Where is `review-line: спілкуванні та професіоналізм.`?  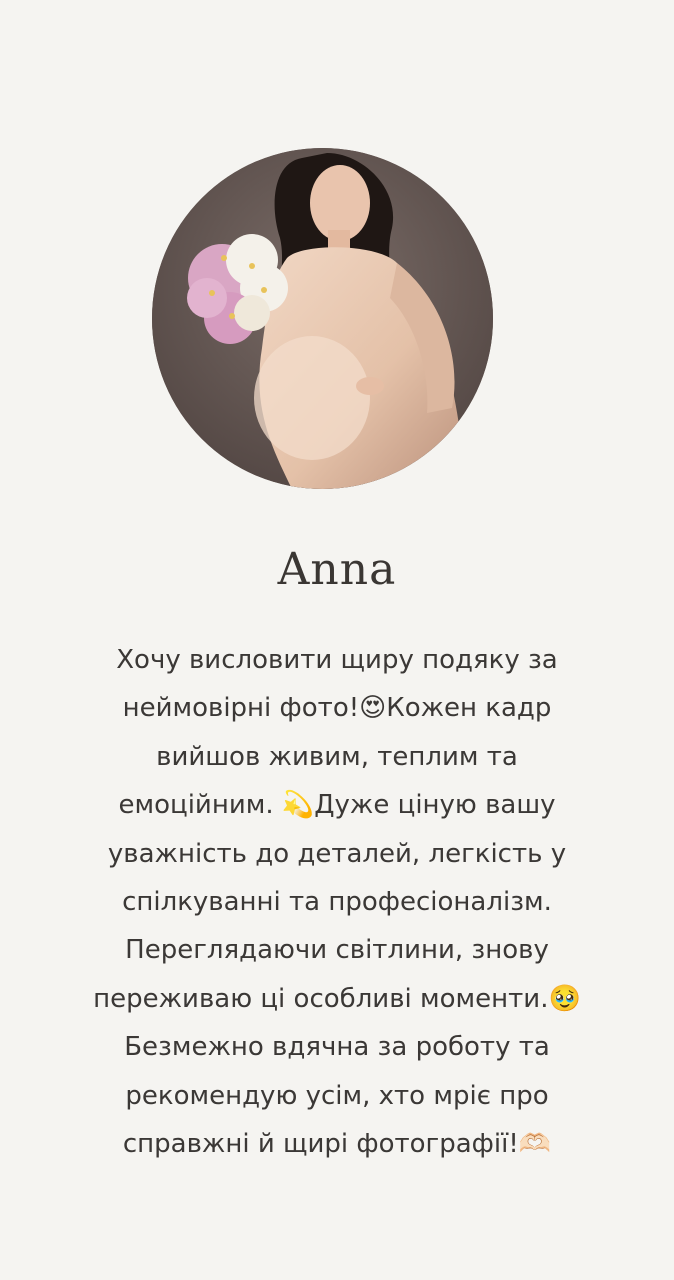
review-line: спілкуванні та професіоналізм. is located at coordinates (337, 902).